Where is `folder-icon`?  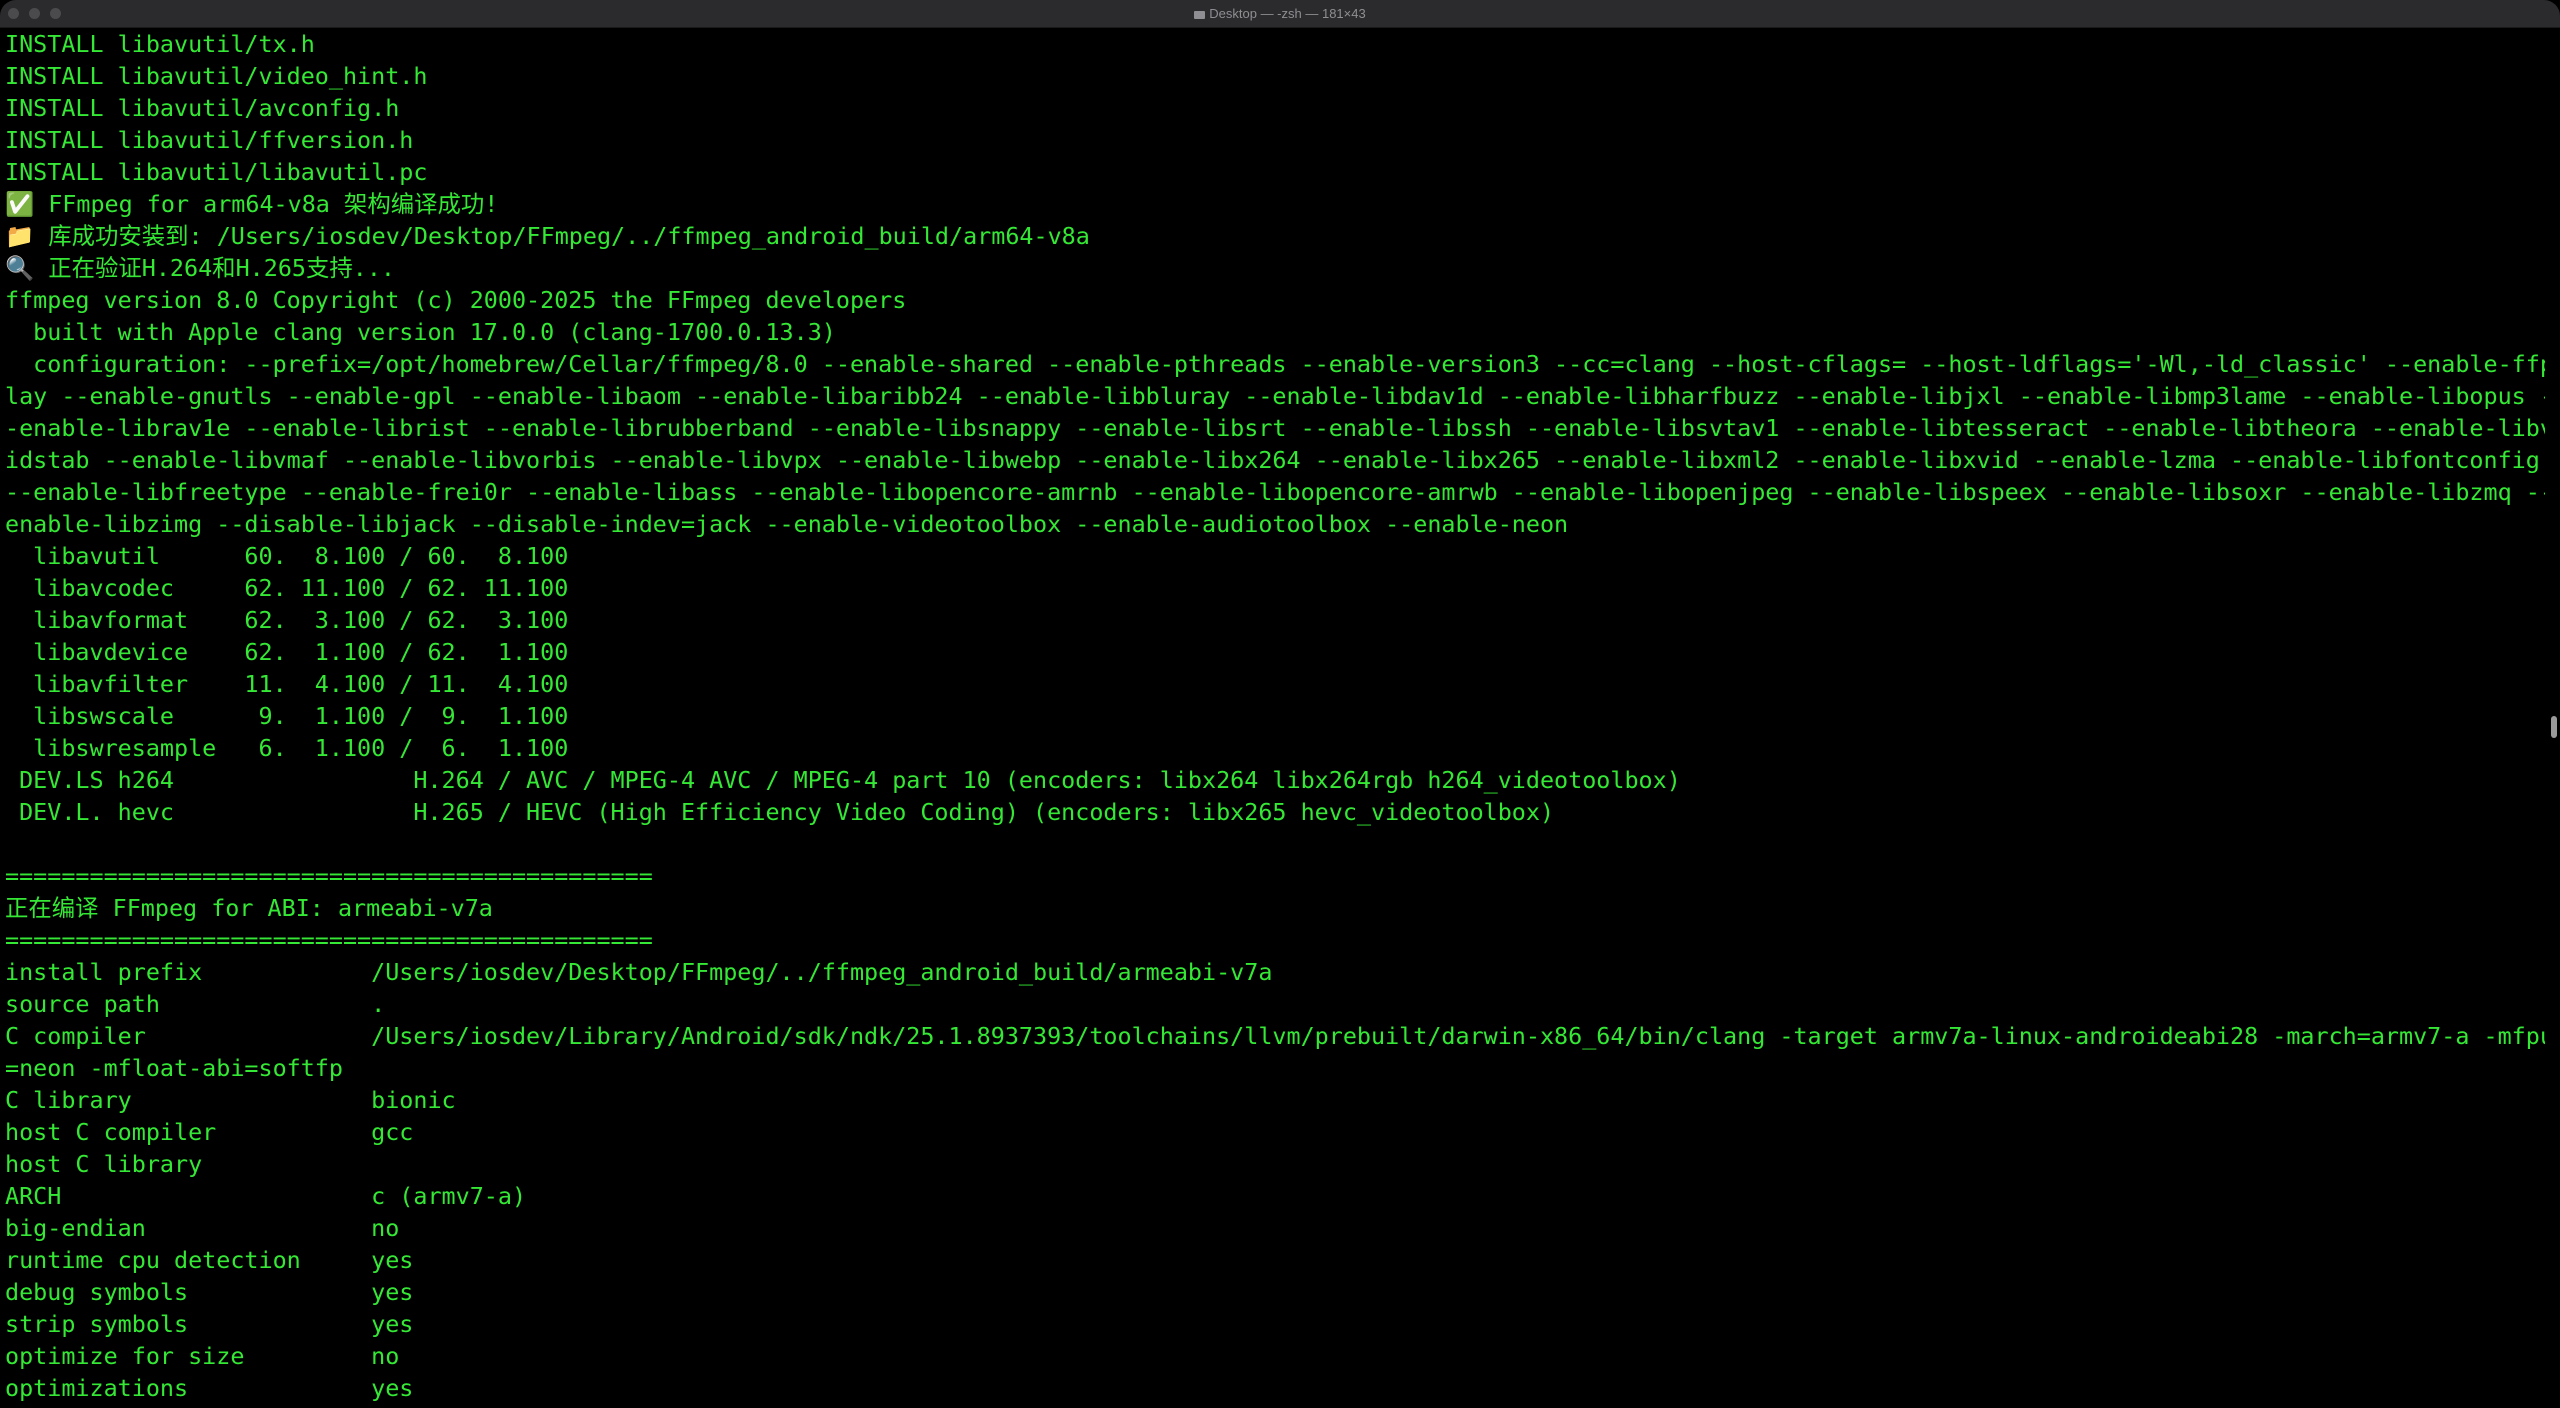 folder-icon is located at coordinates (1200, 15).